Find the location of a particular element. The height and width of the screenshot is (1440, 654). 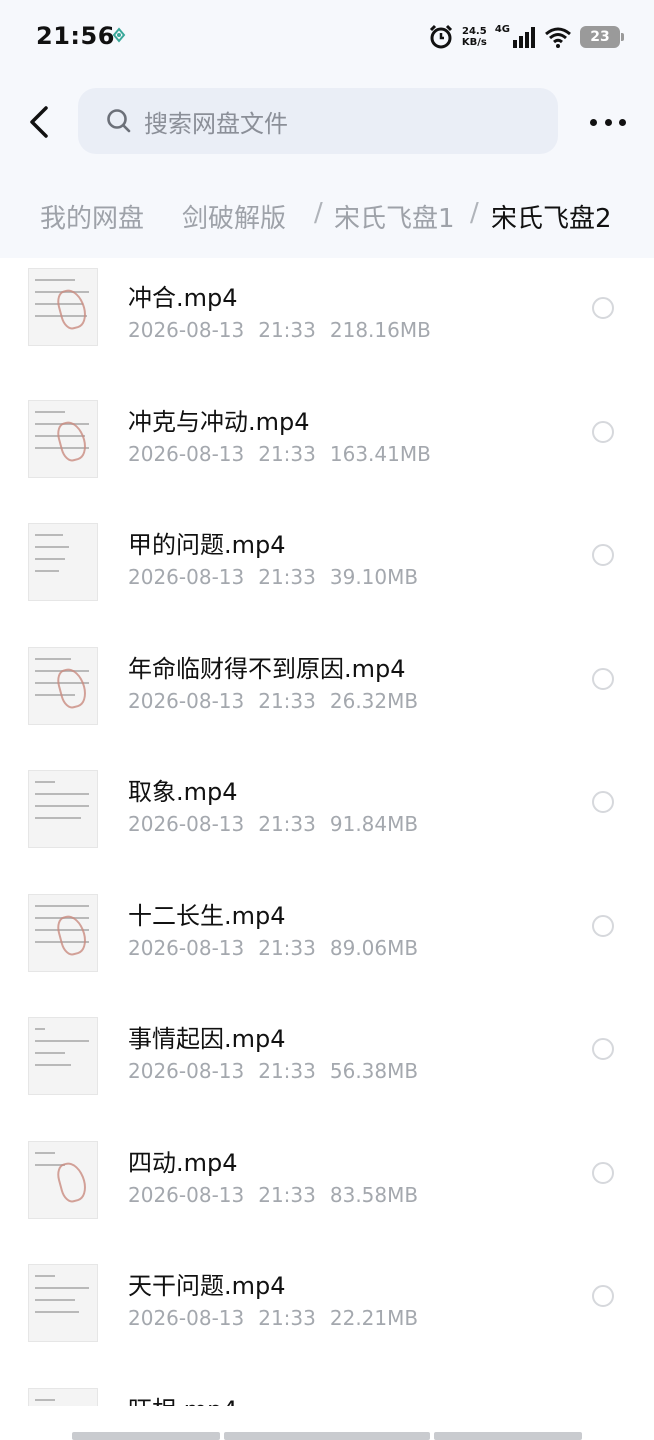

file-name: 旺相.mp4 is located at coordinates (183, 1398).